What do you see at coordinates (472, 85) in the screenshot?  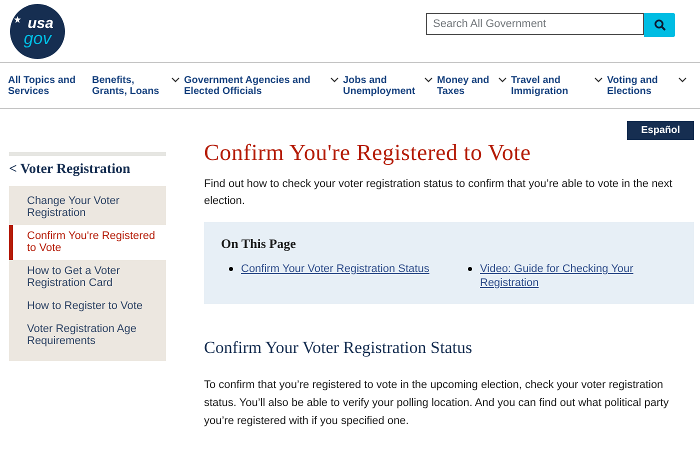 I see `nav-menu-item: Money and Taxes` at bounding box center [472, 85].